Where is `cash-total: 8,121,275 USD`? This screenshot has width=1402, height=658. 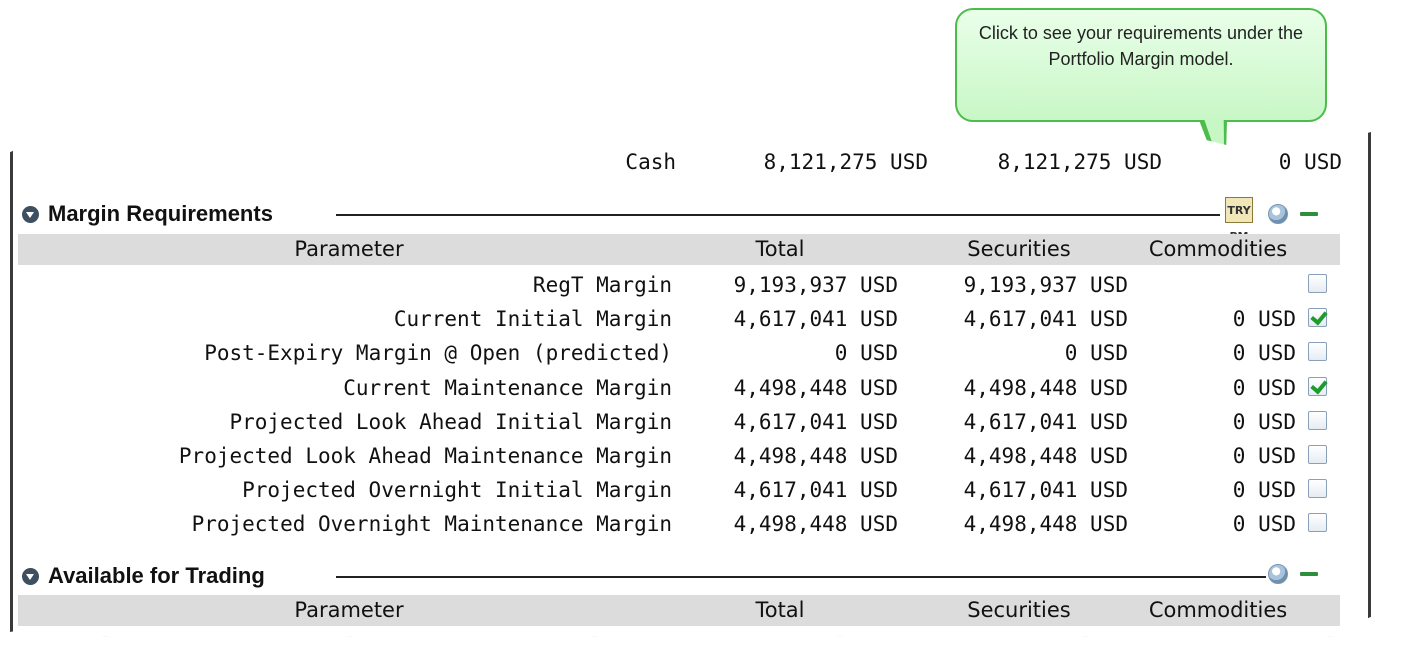
cash-total: 8,121,275 USD is located at coordinates (845, 162).